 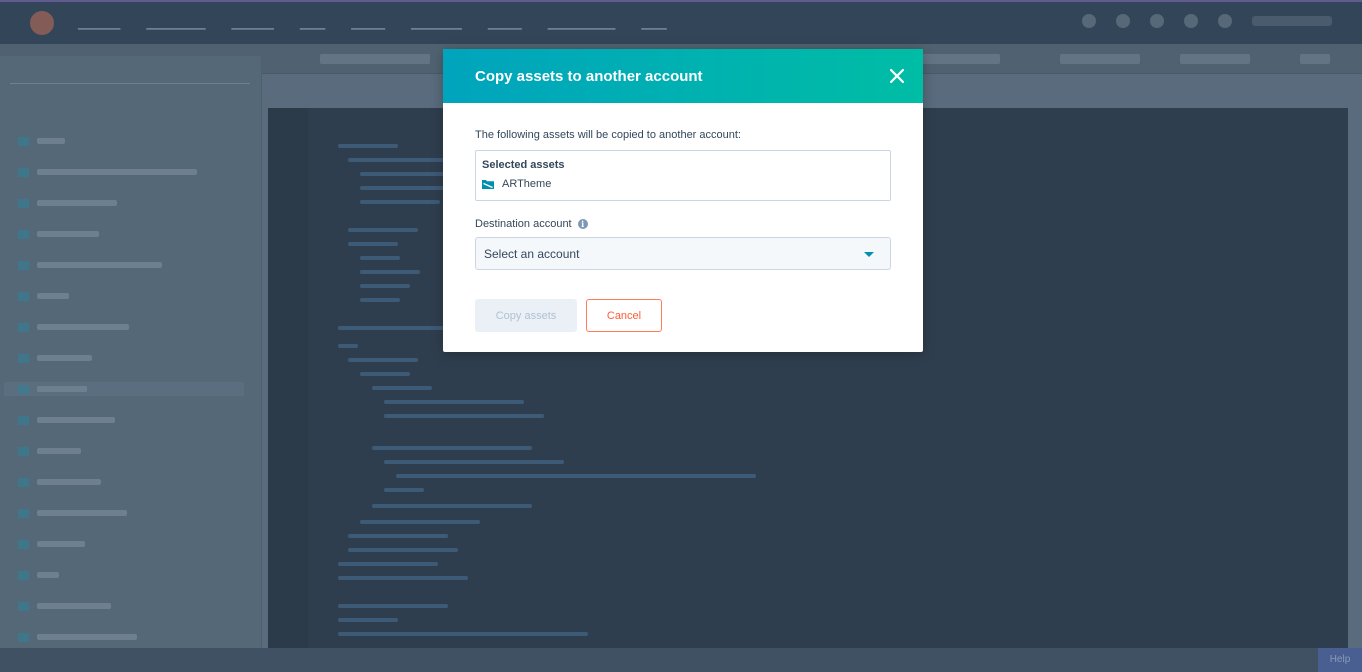 What do you see at coordinates (488, 184) in the screenshot?
I see `theme-folder-icon` at bounding box center [488, 184].